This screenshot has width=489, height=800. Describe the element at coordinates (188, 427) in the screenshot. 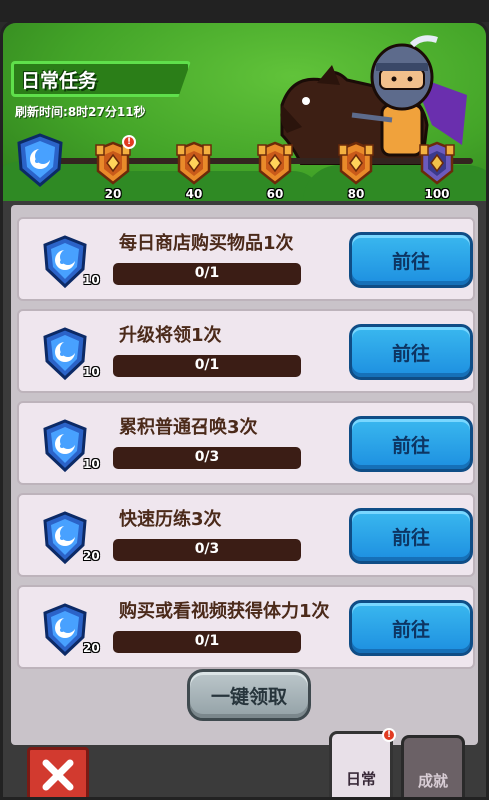

I see `task-title: 累积普通召唤3次` at that location.